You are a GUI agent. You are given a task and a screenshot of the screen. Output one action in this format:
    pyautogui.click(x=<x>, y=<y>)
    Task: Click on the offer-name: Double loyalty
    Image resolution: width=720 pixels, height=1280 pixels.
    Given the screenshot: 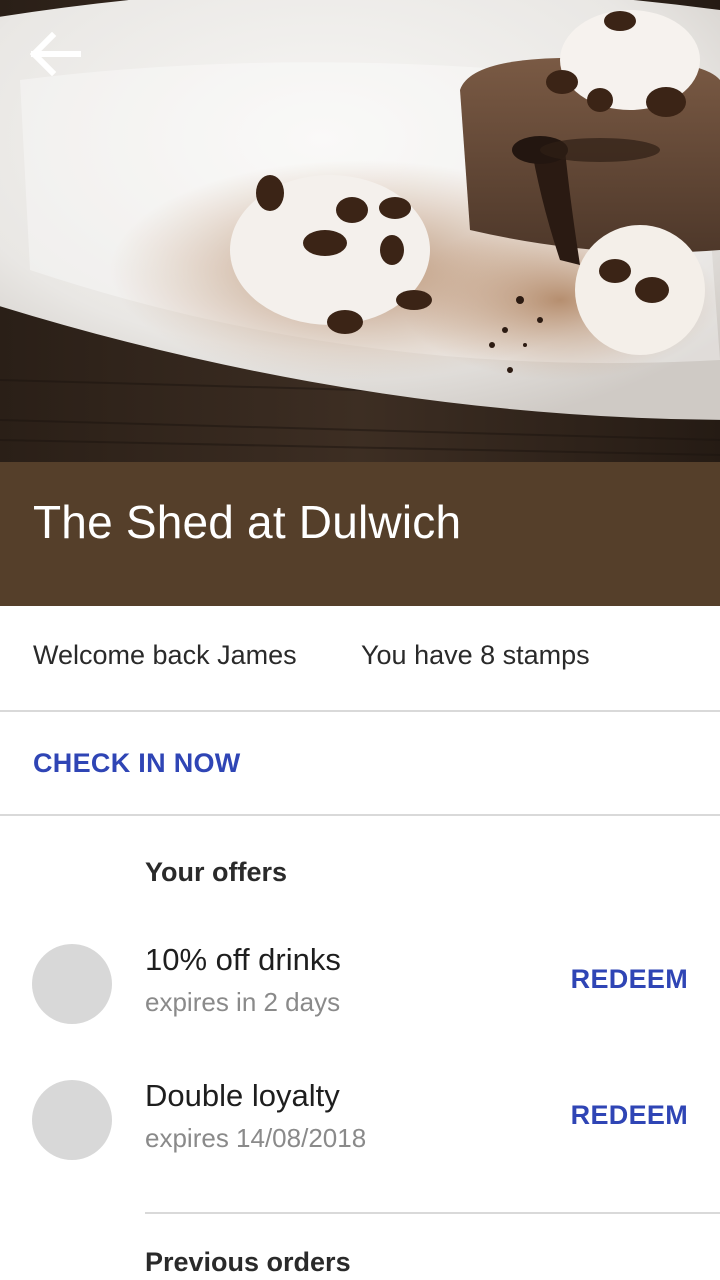 What is the action you would take?
    pyautogui.click(x=242, y=1095)
    